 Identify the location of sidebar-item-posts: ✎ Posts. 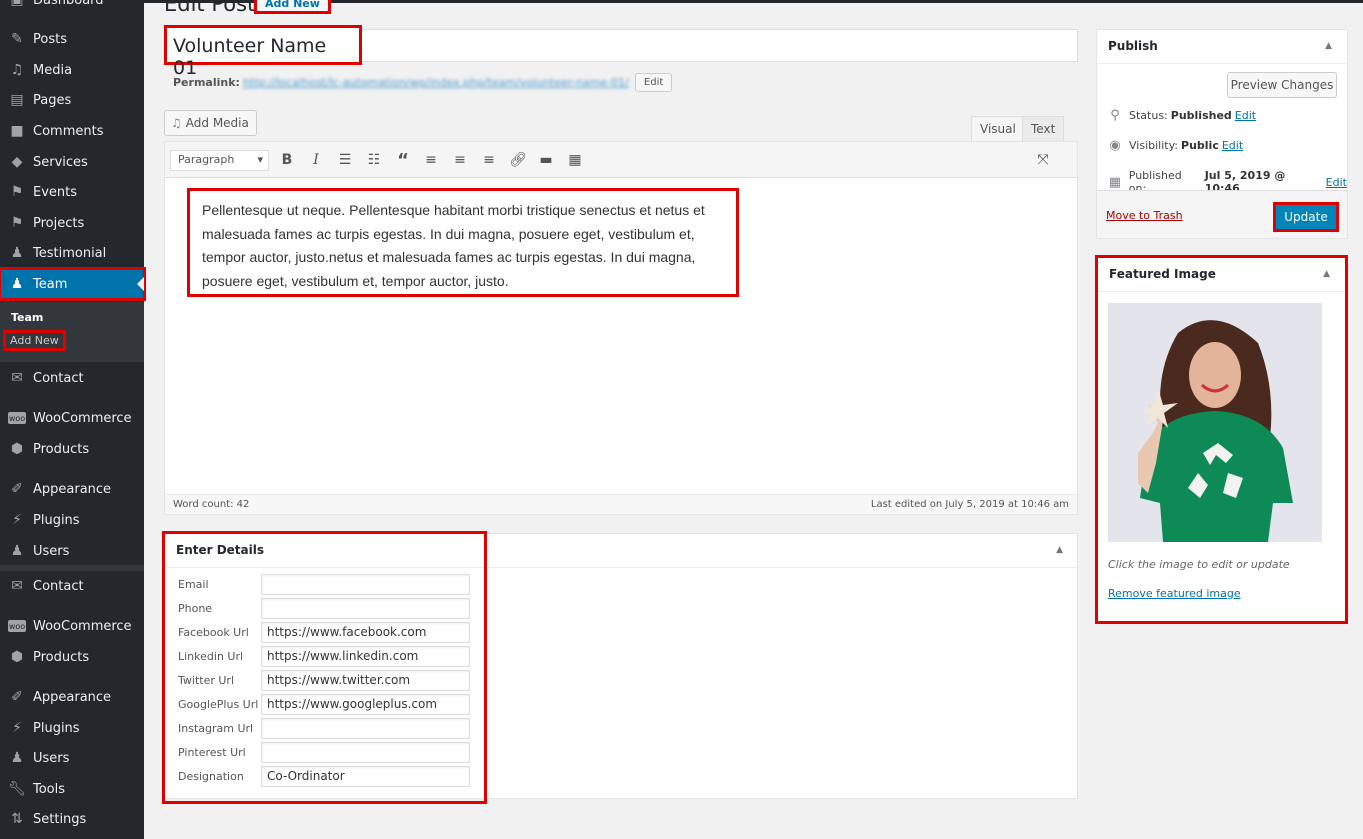
(72, 39).